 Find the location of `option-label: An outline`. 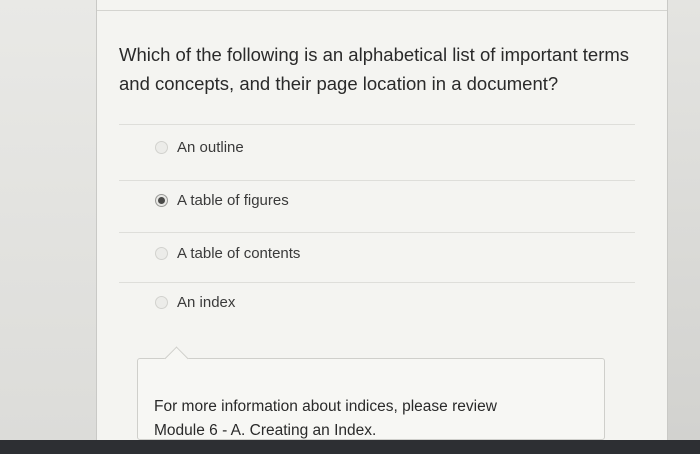

option-label: An outline is located at coordinates (210, 147).